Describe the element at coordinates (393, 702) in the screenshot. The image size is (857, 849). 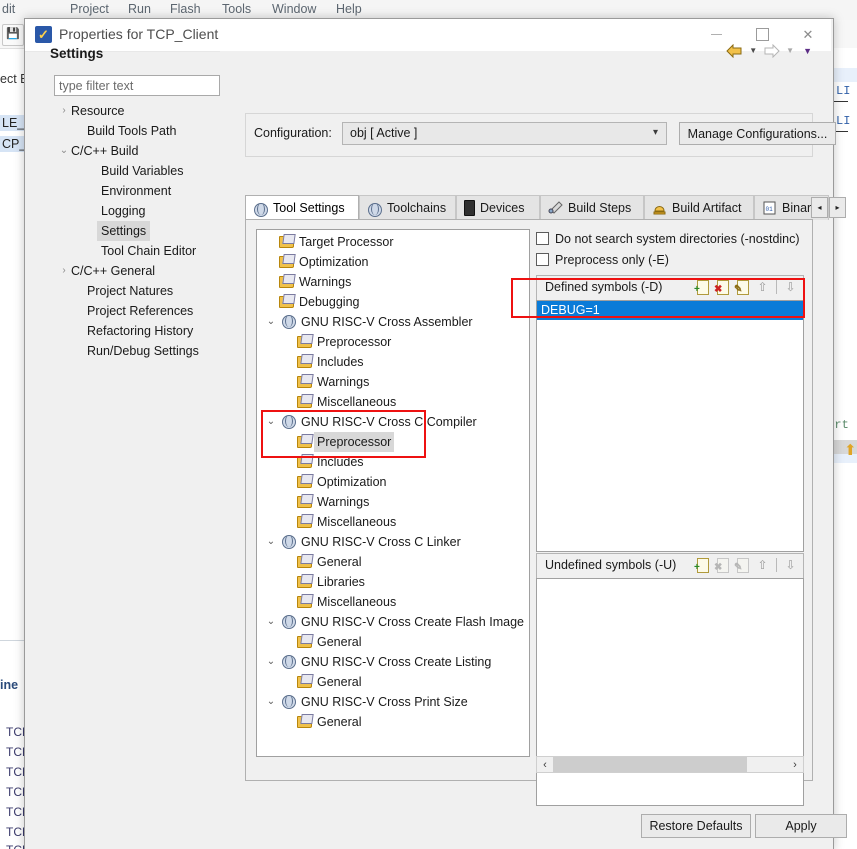
I see `tool-group-print-size: ⌄ GNU RISC-V Cross Print Size` at that location.